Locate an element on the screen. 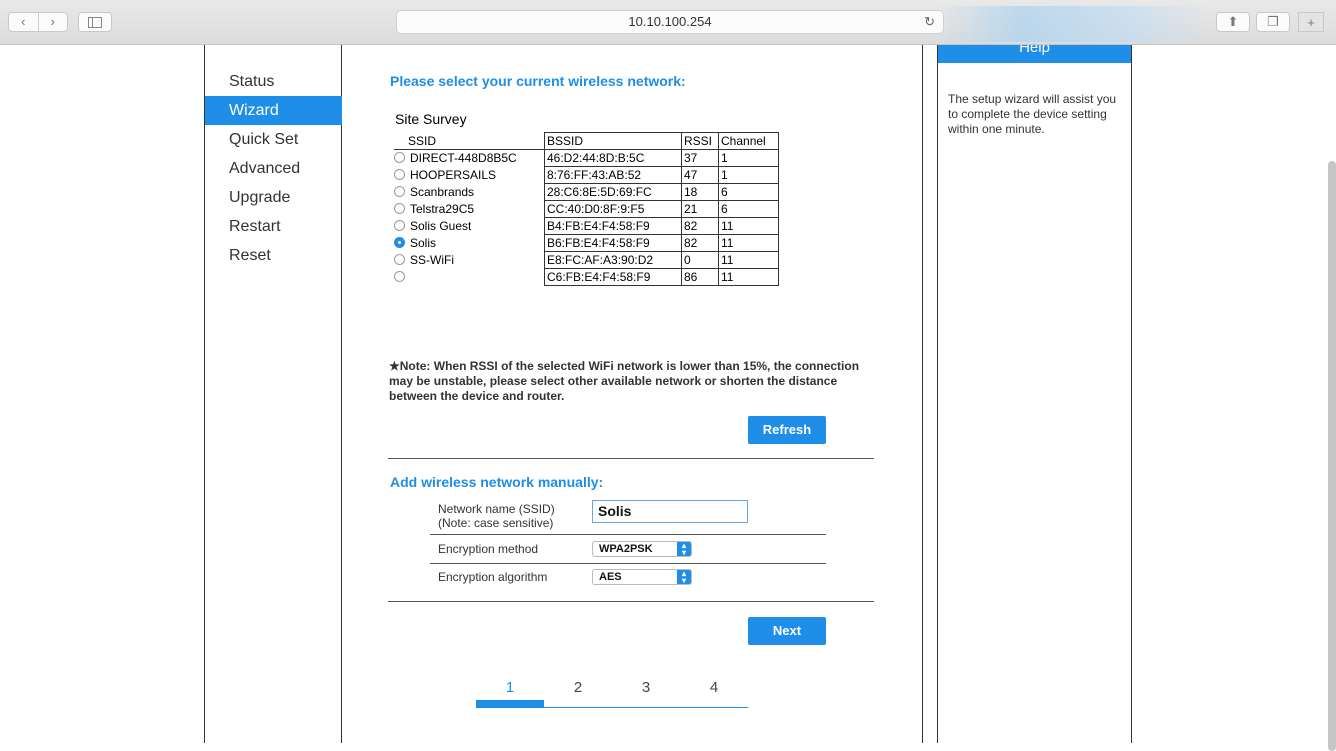 This screenshot has width=1336, height=751. encryption-method-select: WPA2PSK ▴ ▾ is located at coordinates (642, 549).